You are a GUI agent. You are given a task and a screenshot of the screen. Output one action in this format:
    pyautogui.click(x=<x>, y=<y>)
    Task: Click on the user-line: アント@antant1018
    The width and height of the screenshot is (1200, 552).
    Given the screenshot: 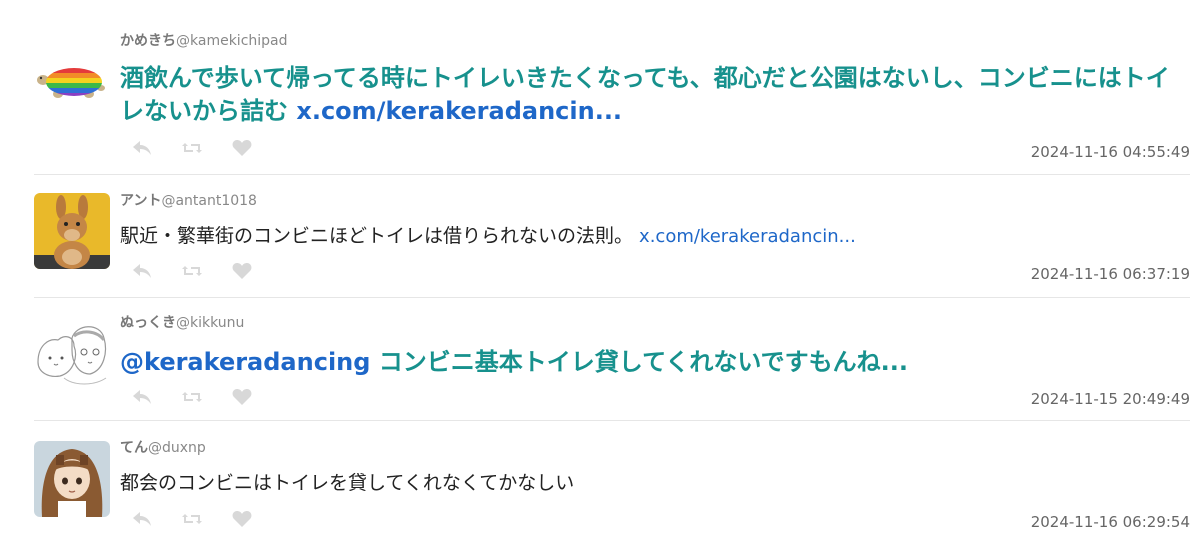 What is the action you would take?
    pyautogui.click(x=188, y=201)
    